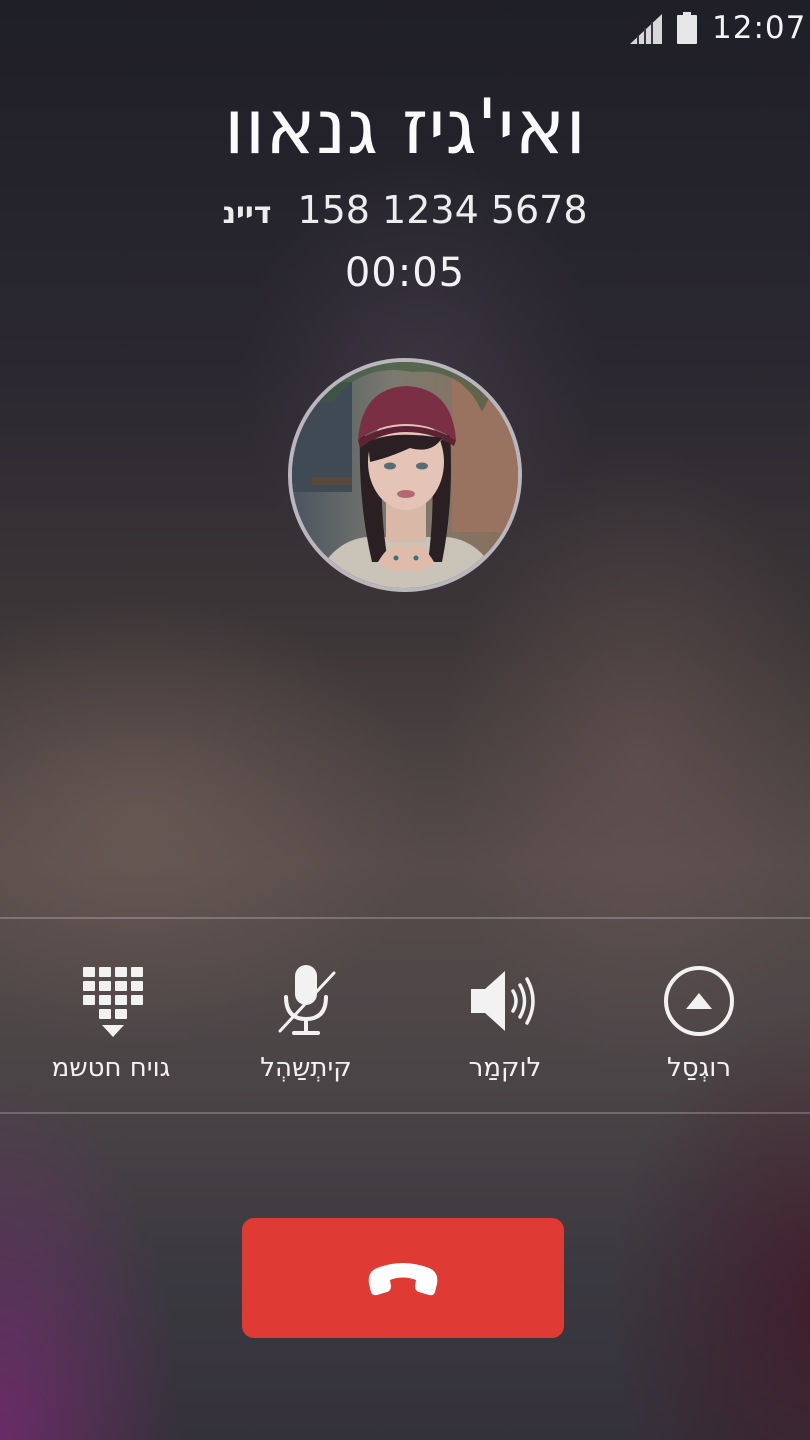  What do you see at coordinates (442, 210) in the screenshot?
I see `caller-number: 158 1234 5678` at bounding box center [442, 210].